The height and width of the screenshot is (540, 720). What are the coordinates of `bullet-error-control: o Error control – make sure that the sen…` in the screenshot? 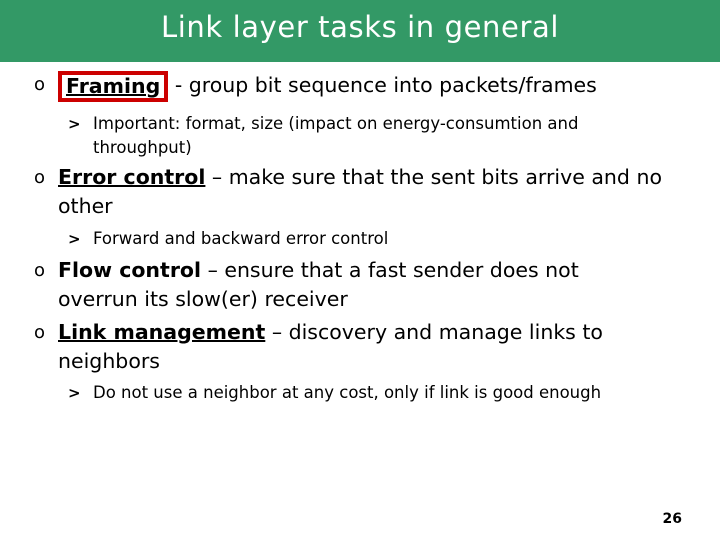 It's located at (364, 192).